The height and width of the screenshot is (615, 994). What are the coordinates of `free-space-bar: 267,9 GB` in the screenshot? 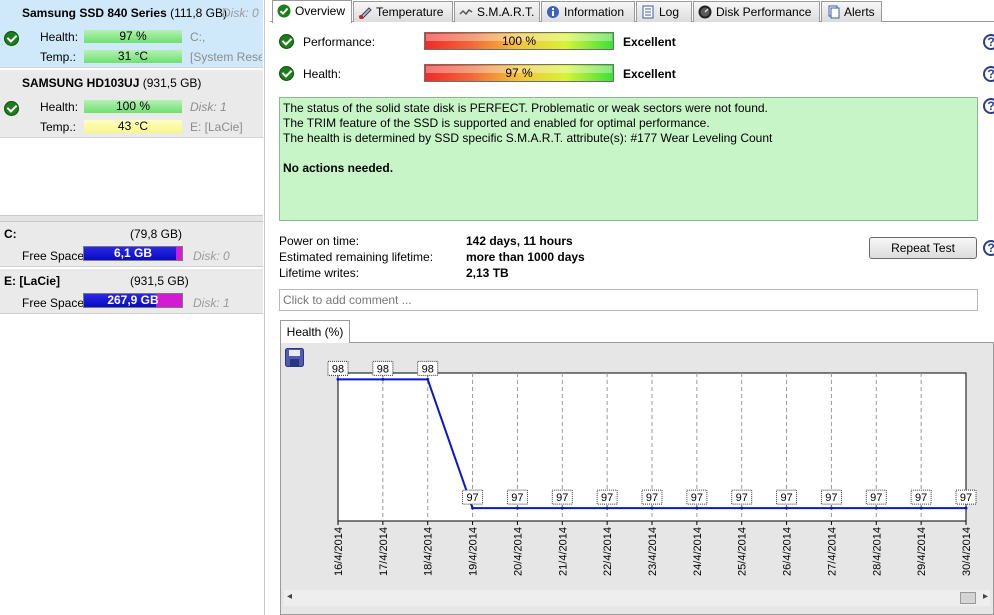 It's located at (133, 300).